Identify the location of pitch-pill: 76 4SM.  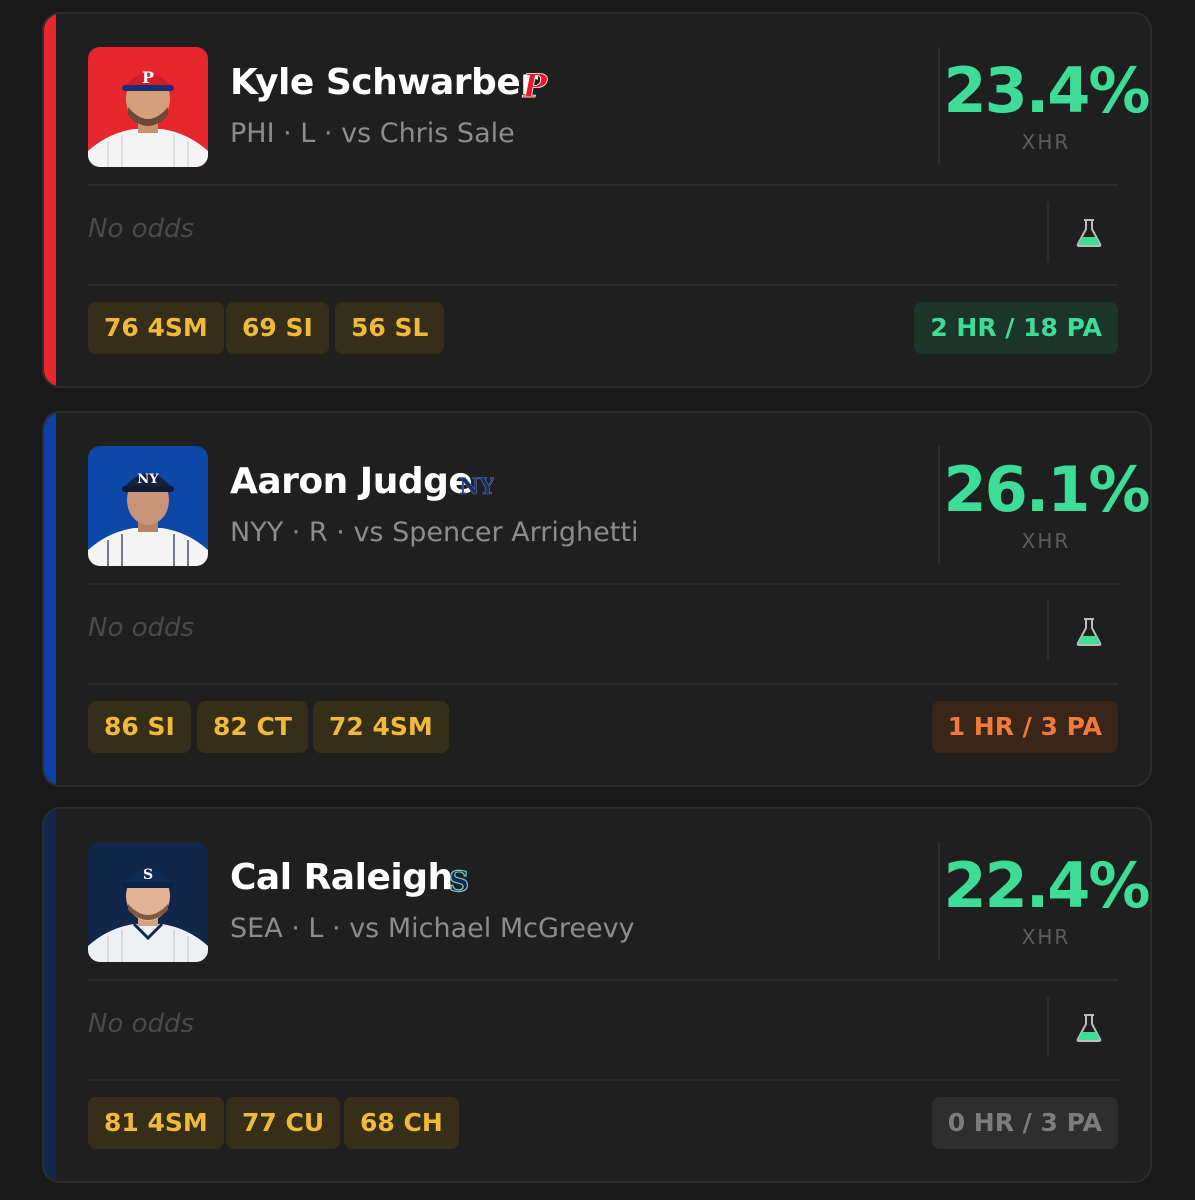
(156, 328).